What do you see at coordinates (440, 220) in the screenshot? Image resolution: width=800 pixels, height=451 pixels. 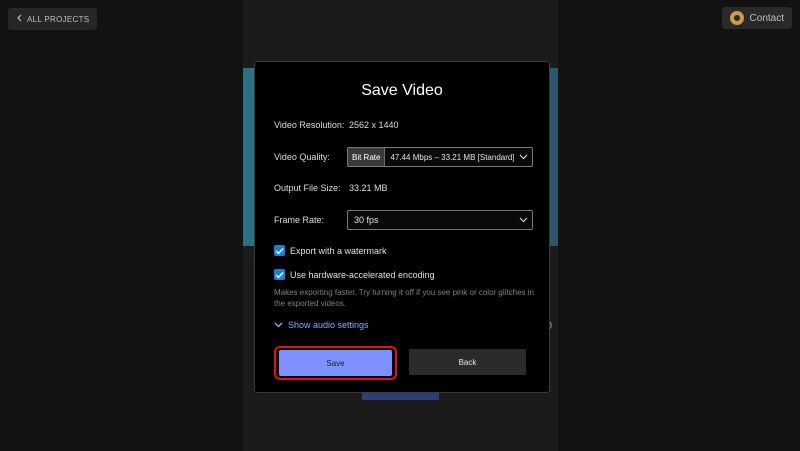 I see `frame-rate-select: 30 fps` at bounding box center [440, 220].